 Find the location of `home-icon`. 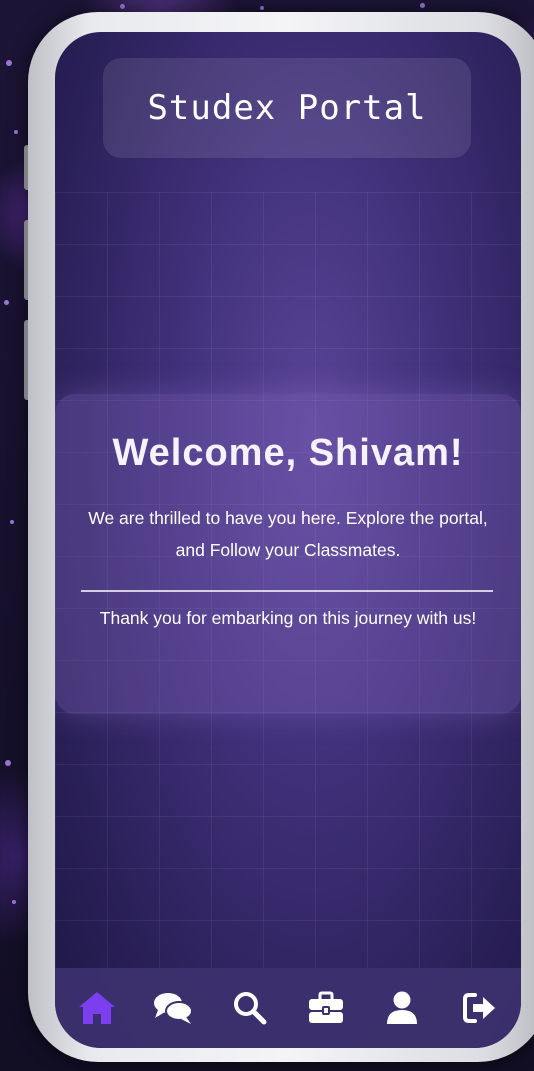

home-icon is located at coordinates (97, 1008).